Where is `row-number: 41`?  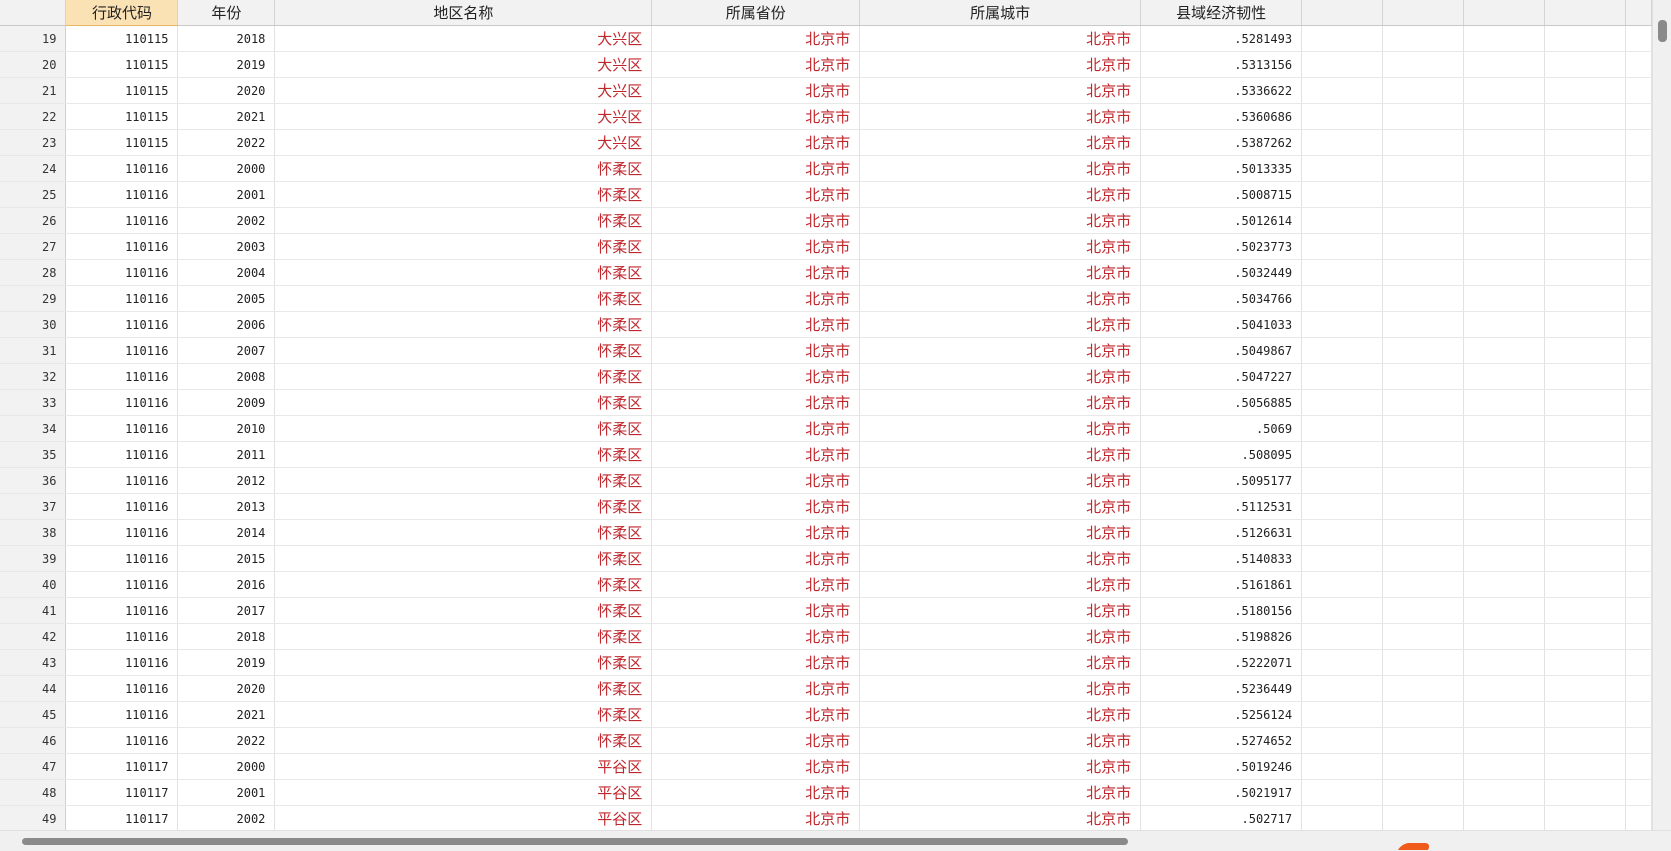 row-number: 41 is located at coordinates (33, 610).